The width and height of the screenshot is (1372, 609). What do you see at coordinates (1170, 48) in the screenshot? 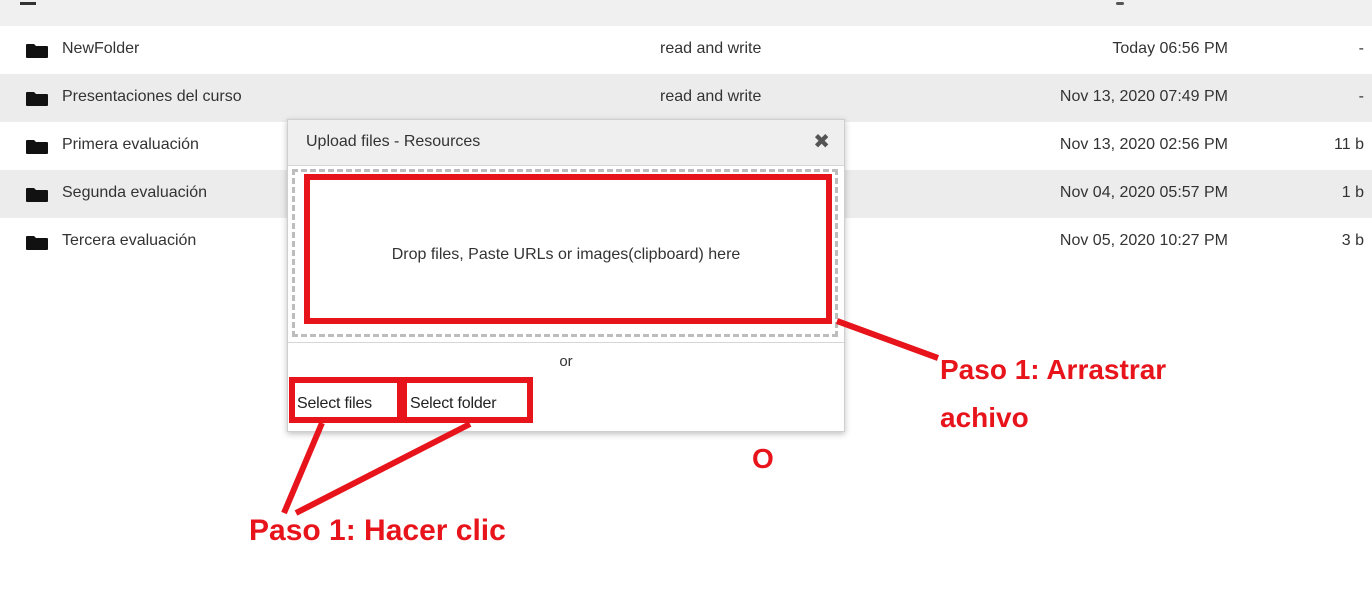
I see `file-date: Today 06:56 PM` at bounding box center [1170, 48].